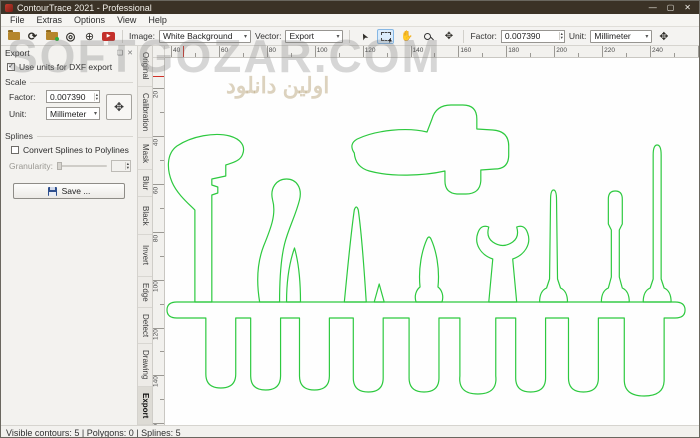 This screenshot has height=438, width=700. Describe the element at coordinates (577, 36) in the screenshot. I see `unit-label: Unit:` at that location.